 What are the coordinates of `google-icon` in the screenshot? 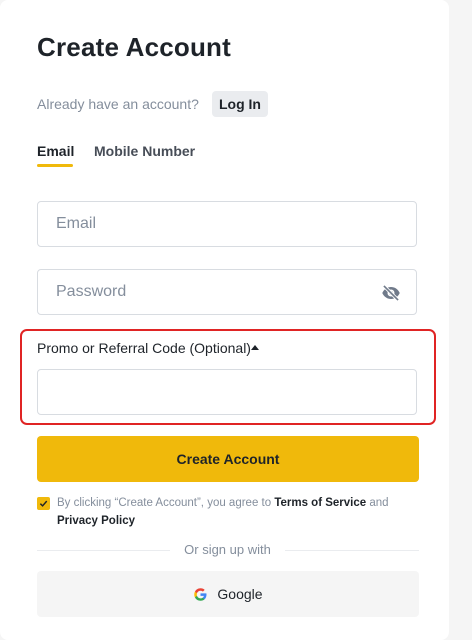 It's located at (200, 594).